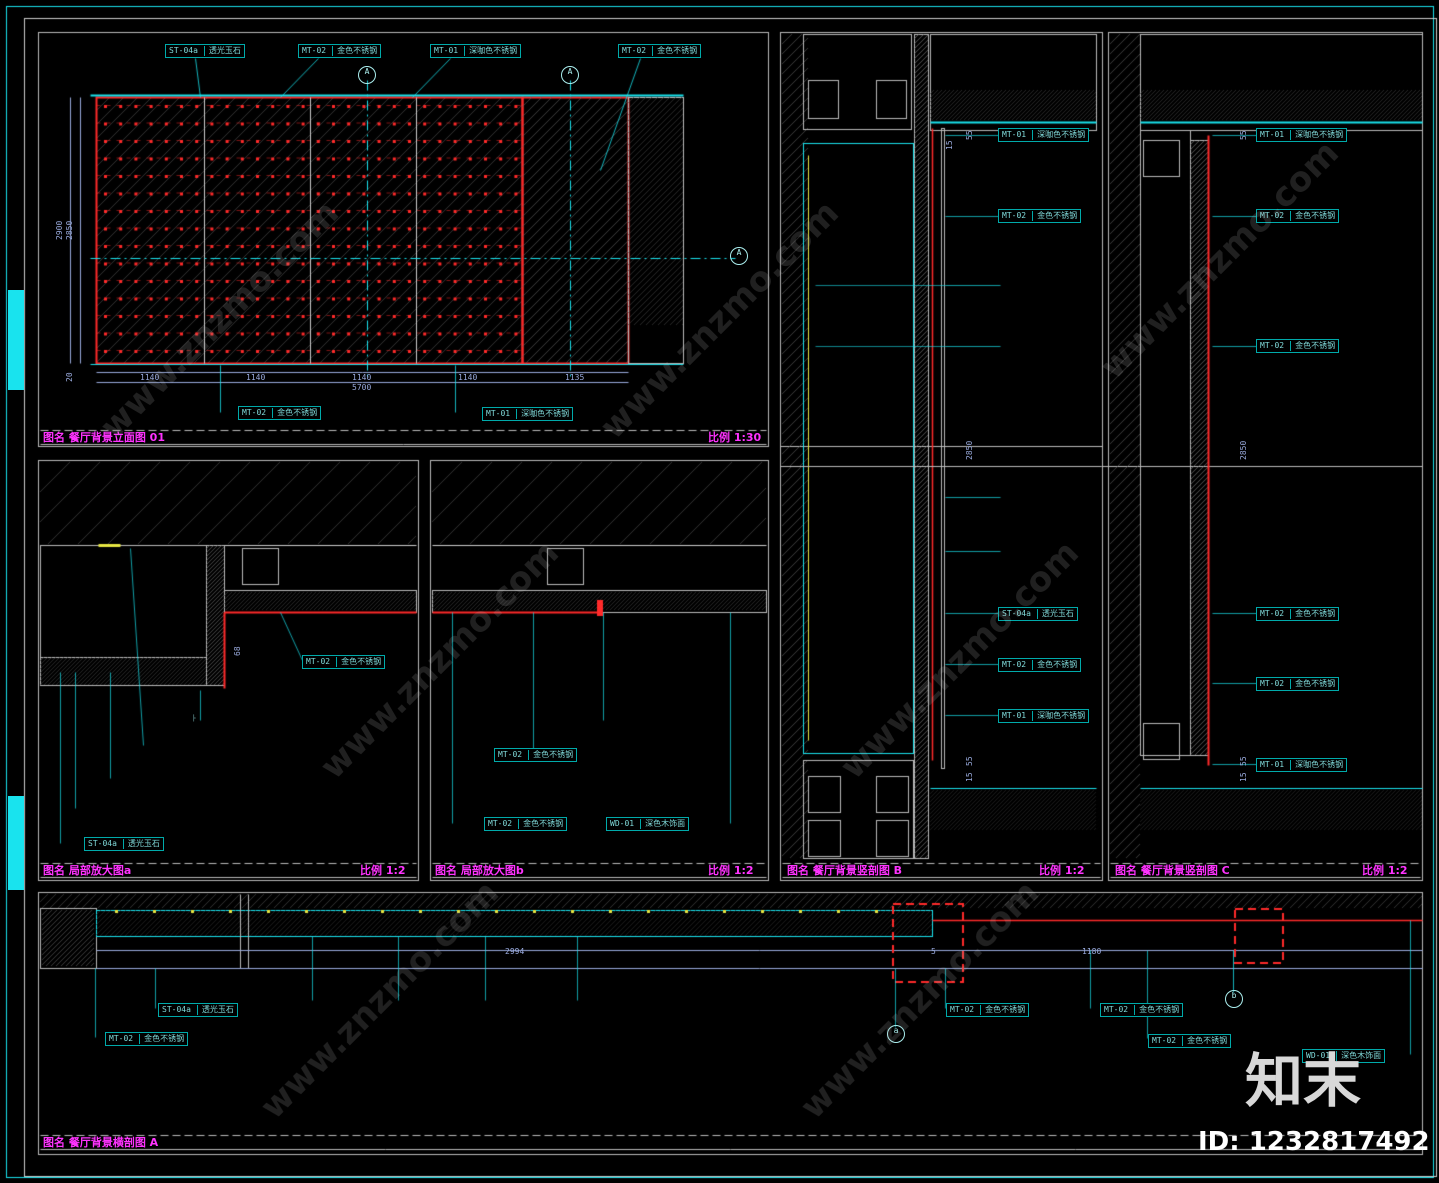 The height and width of the screenshot is (1183, 1439). Describe the element at coordinates (515, 951) in the screenshot. I see `dimension-label: 2994` at that location.